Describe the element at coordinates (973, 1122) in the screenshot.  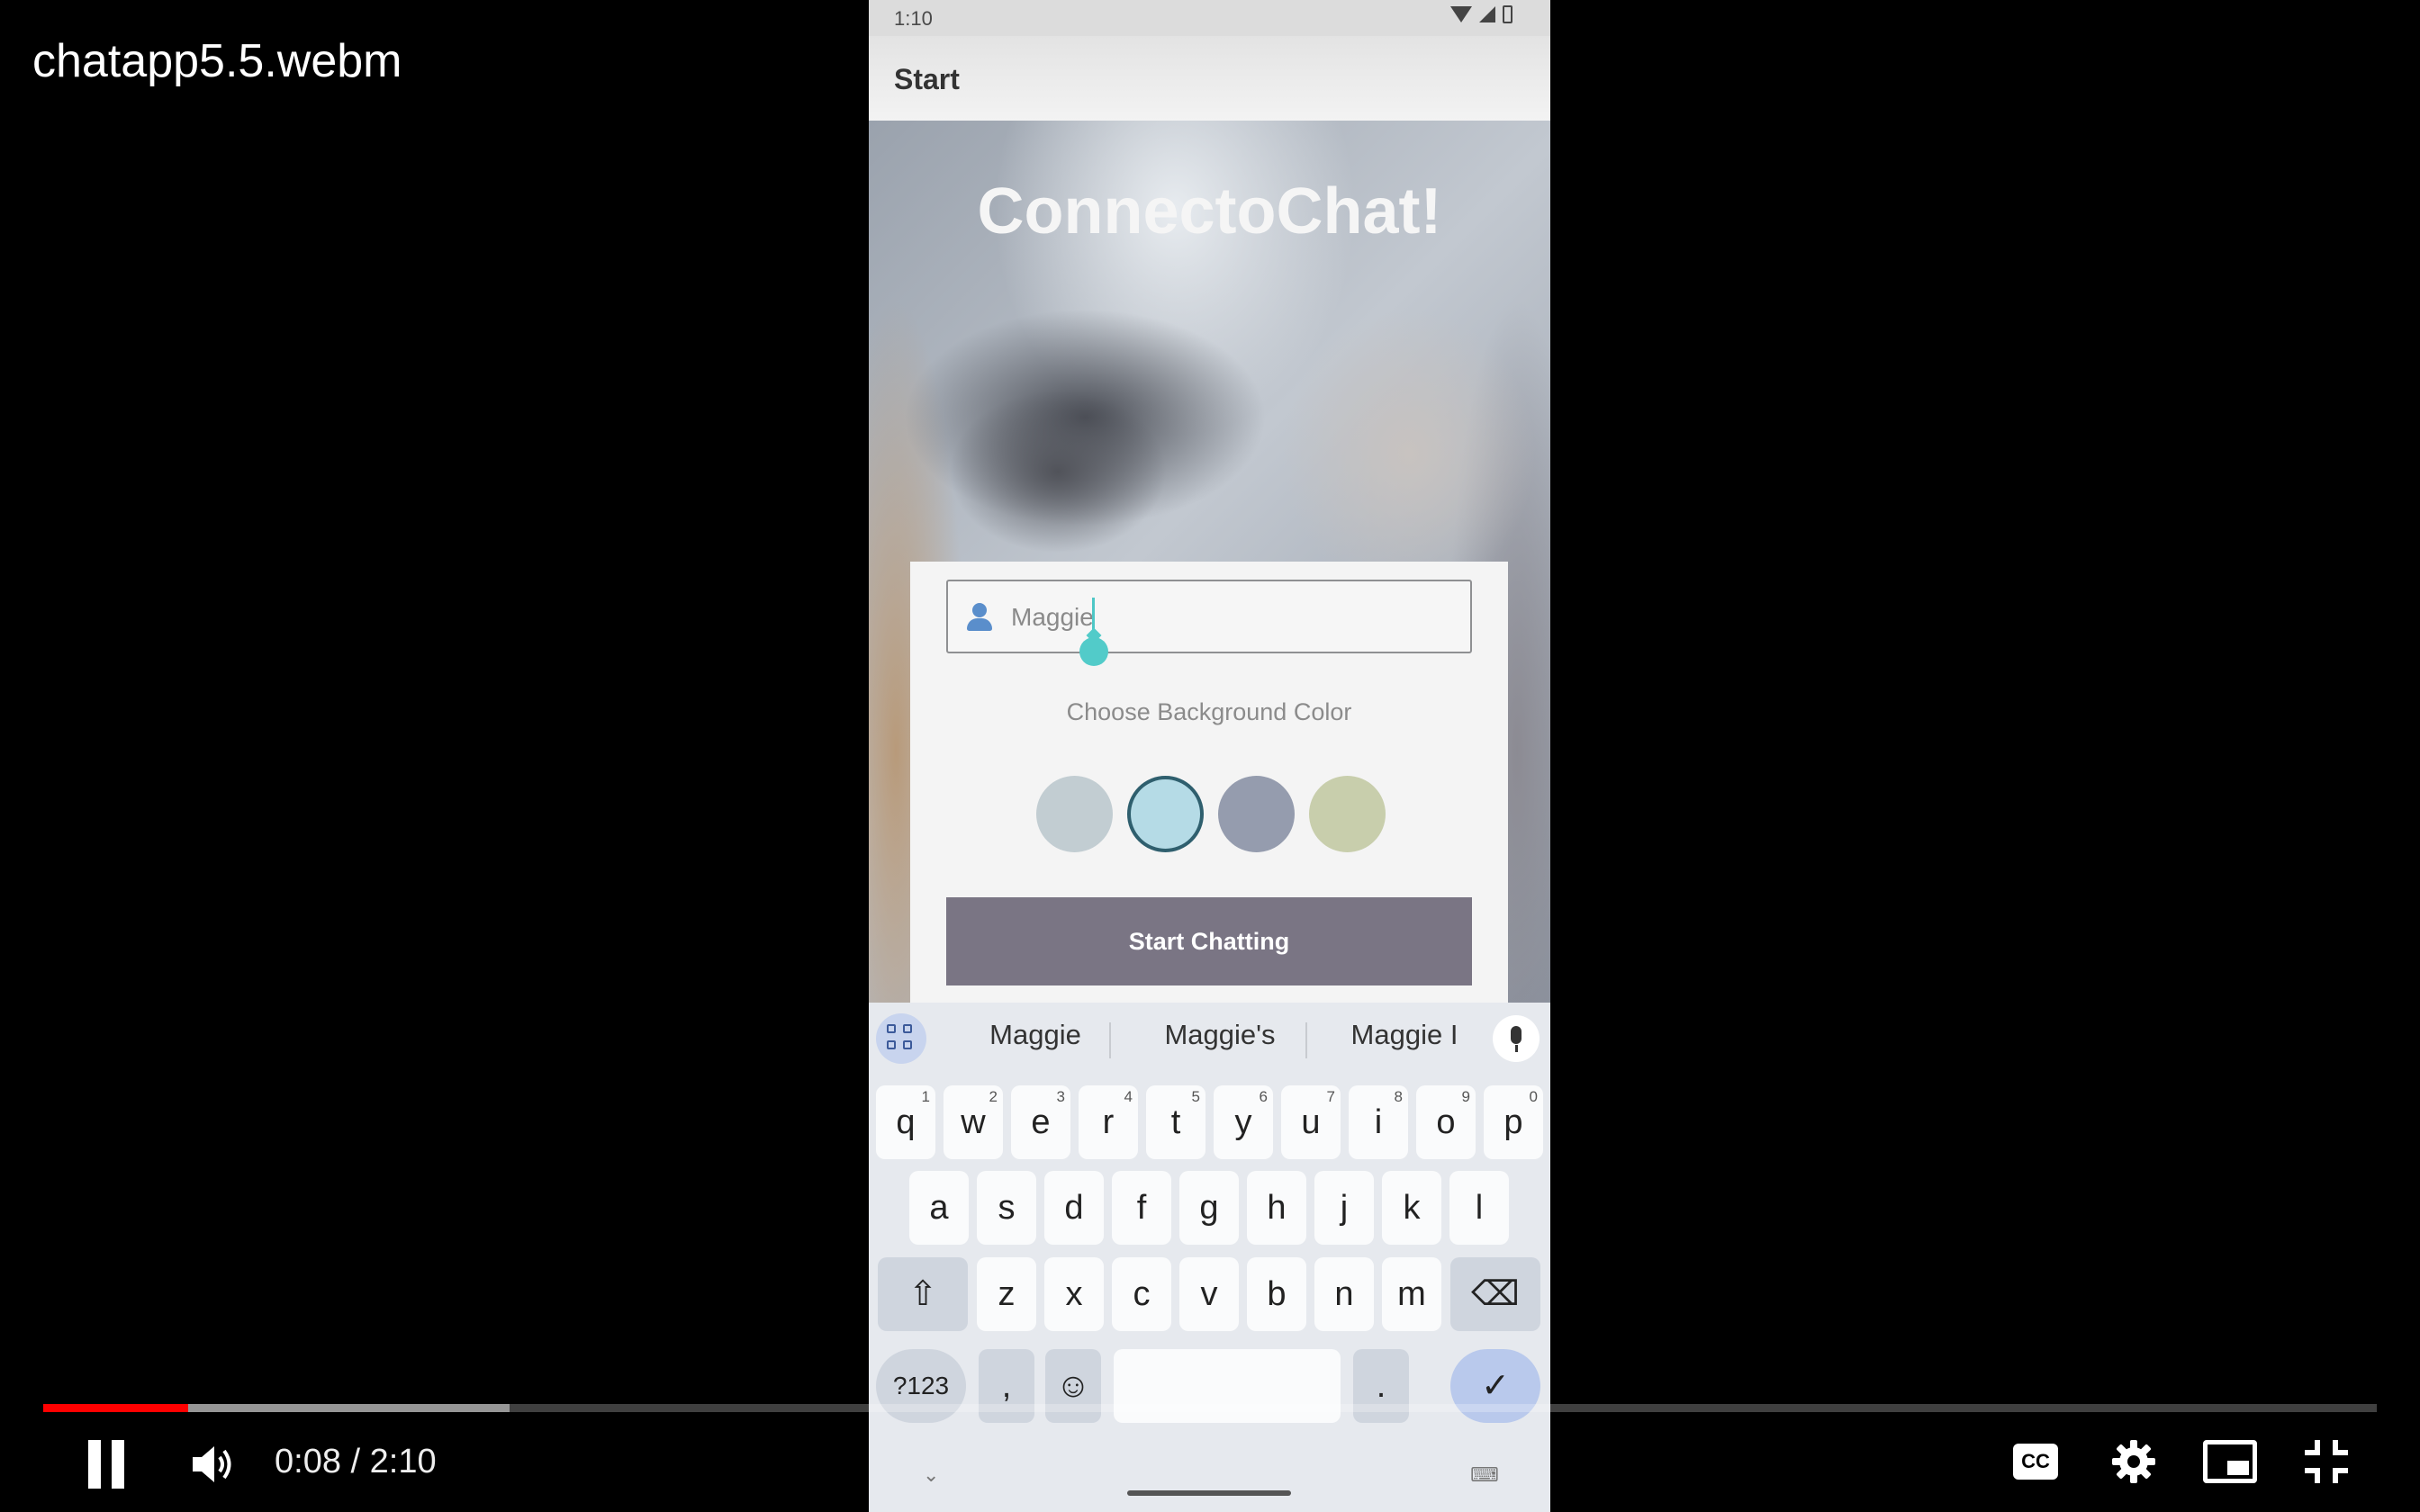
I see `key-w: w2` at that location.